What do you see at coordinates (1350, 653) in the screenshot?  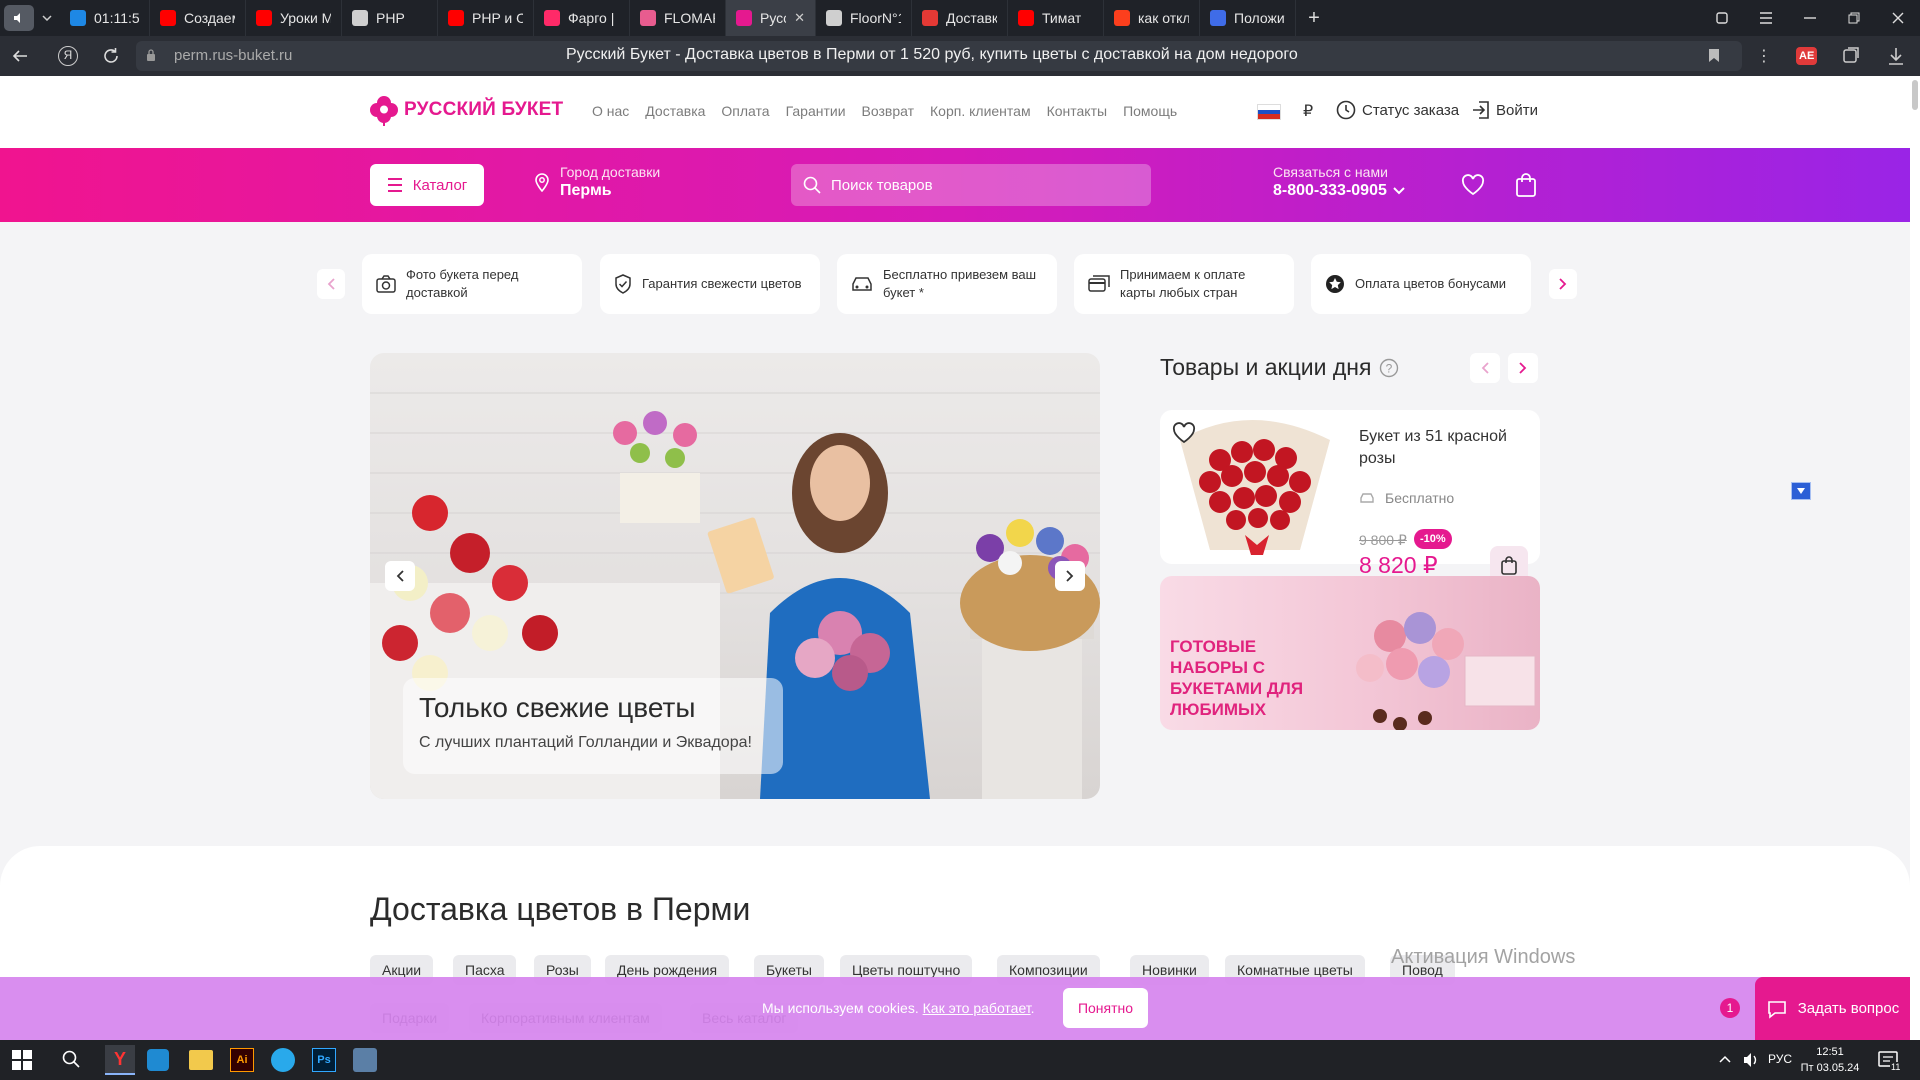 I see `promo-banner: ГОТОВЫЕ НАБОРЫ С БУКЕТАМИ ДЛЯ ЛЮБИМЫХ` at bounding box center [1350, 653].